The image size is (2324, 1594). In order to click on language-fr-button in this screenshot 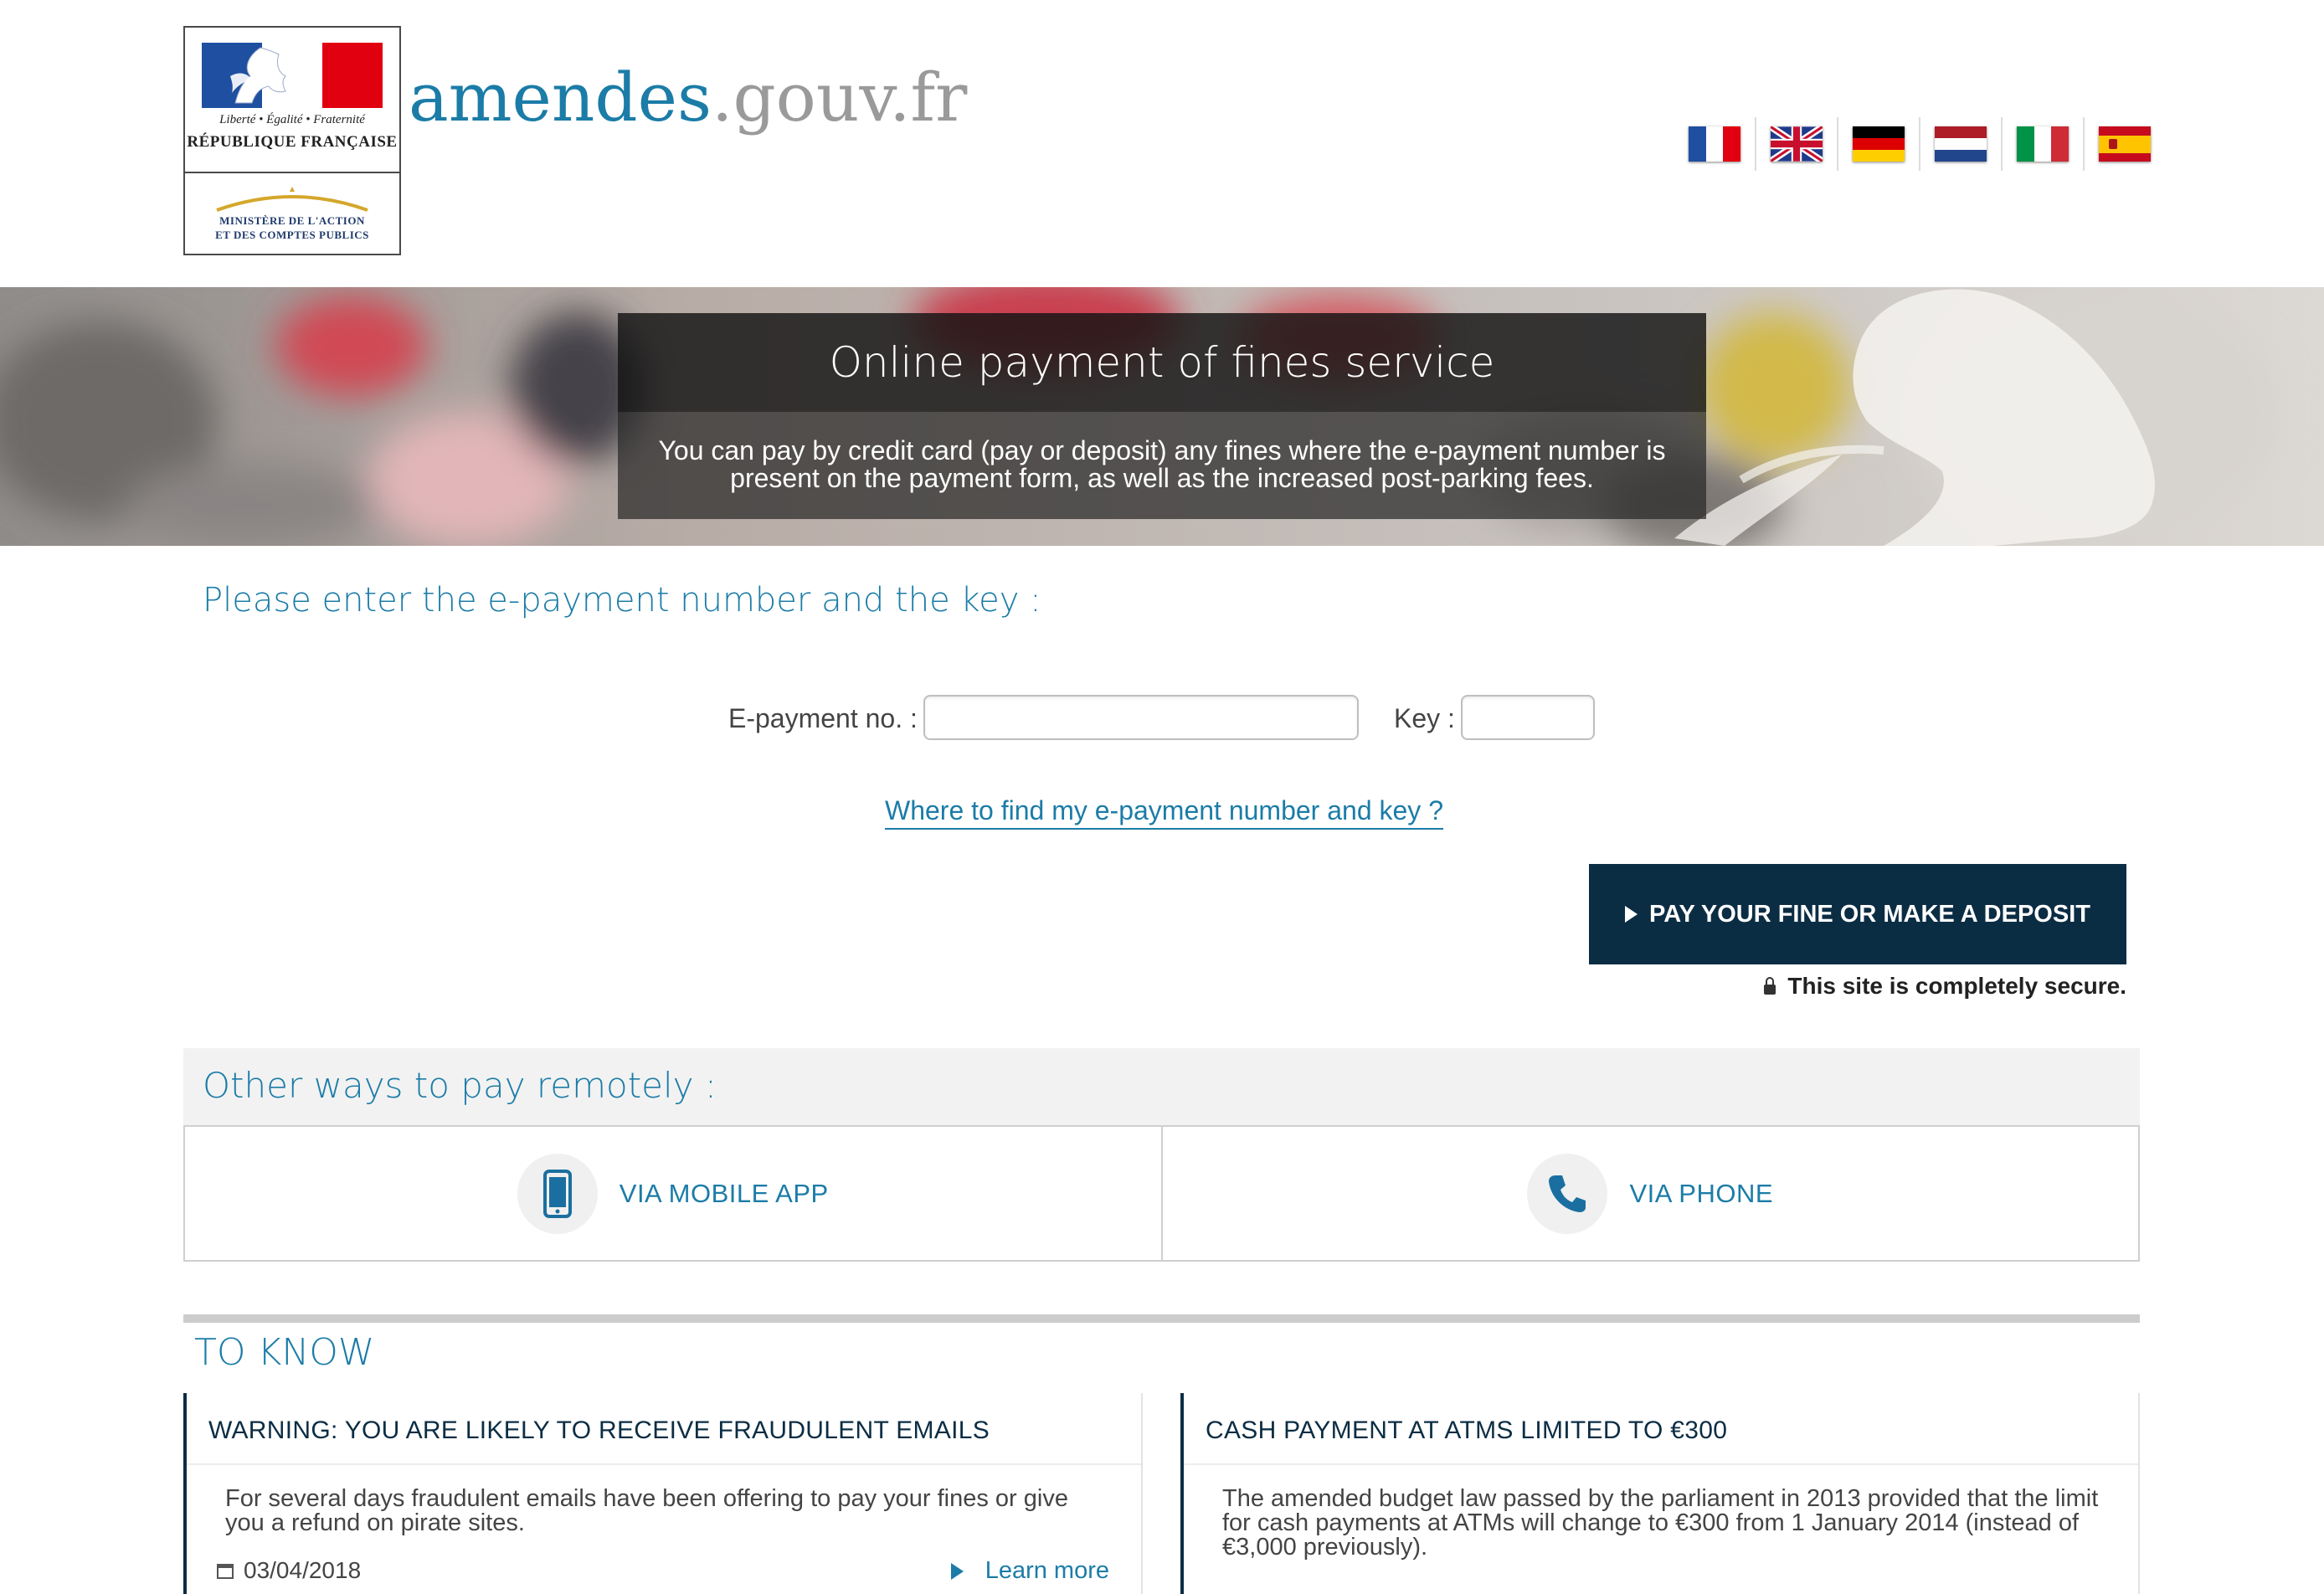, I will do `click(1715, 144)`.